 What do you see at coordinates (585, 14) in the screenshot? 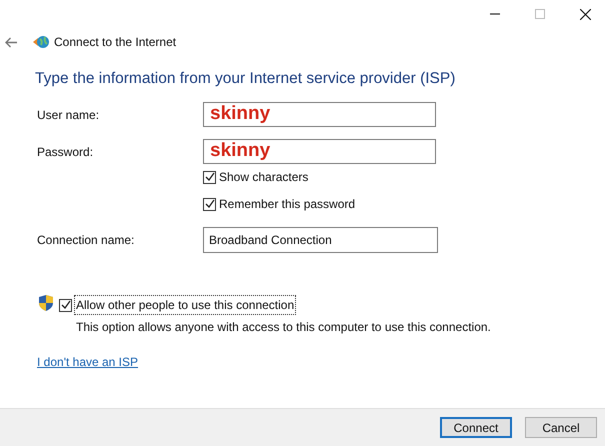
I see `close-icon` at bounding box center [585, 14].